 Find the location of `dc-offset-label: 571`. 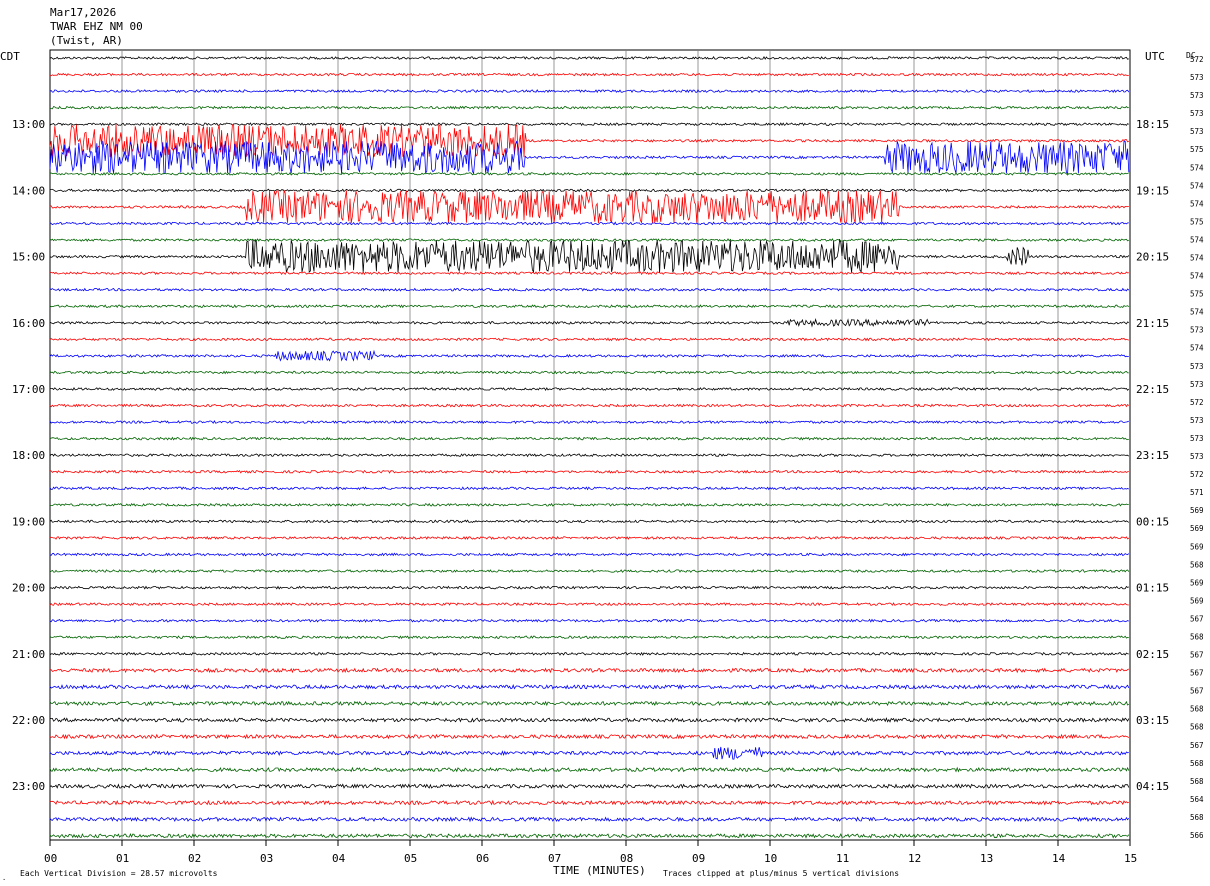

dc-offset-label: 571 is located at coordinates (1197, 492).